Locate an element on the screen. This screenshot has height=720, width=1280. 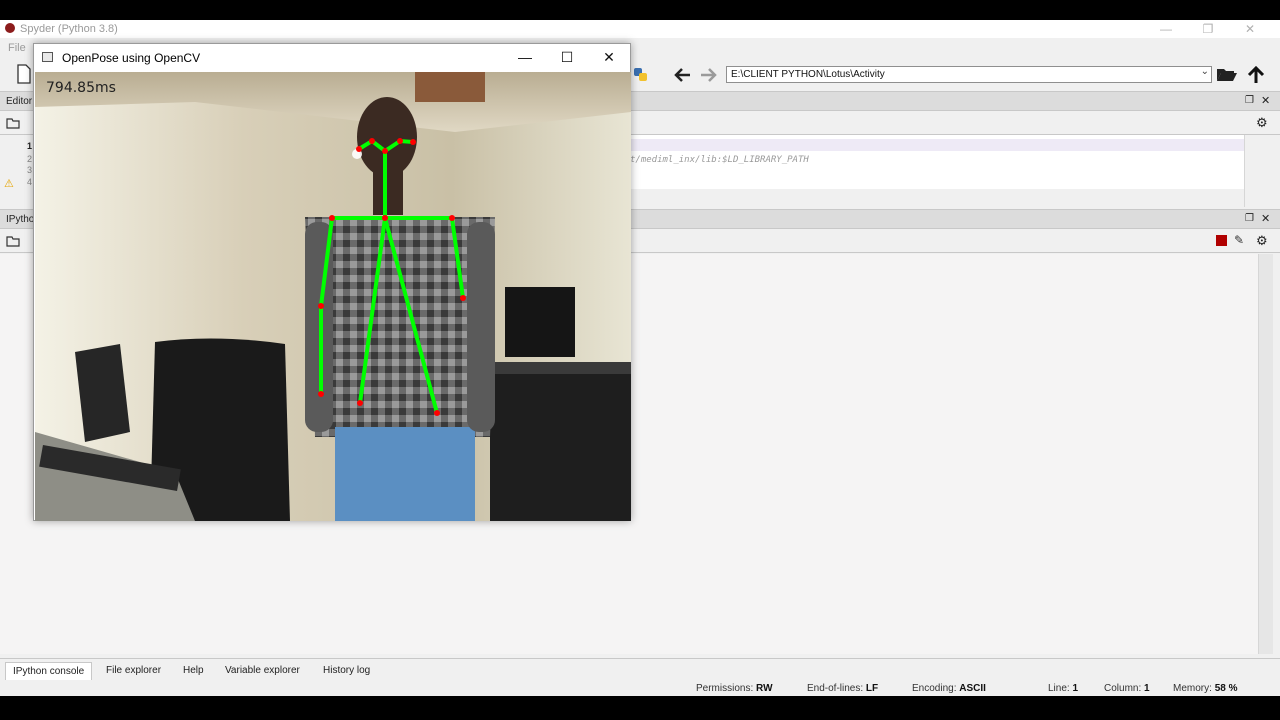
back-arrow-icon is located at coordinates (682, 75).